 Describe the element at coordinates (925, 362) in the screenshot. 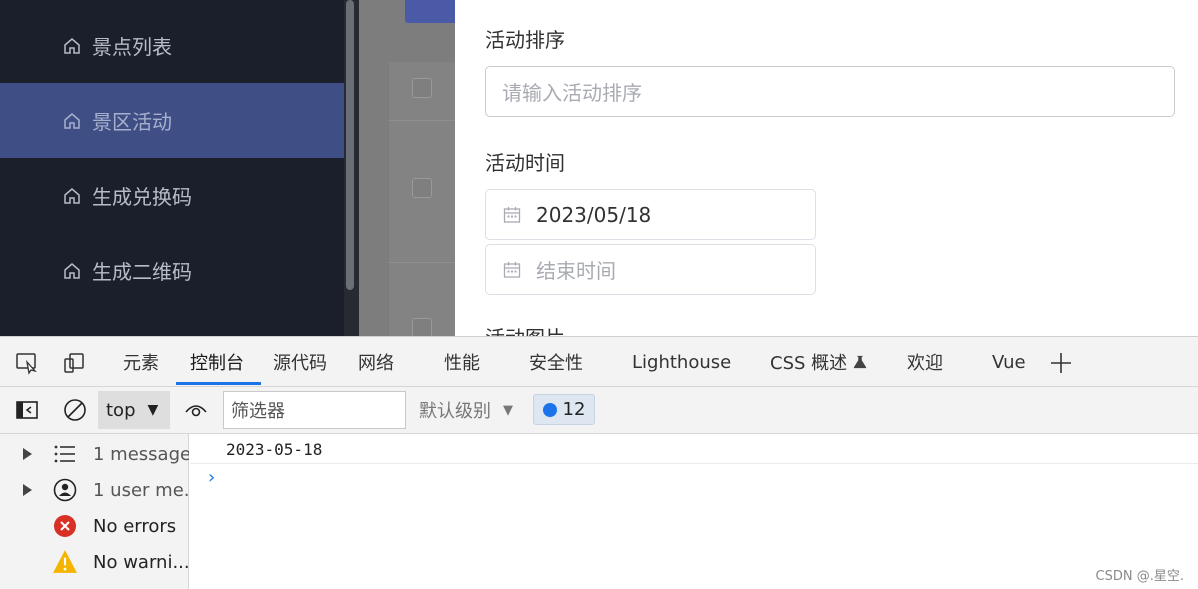

I see `tab-welcome: 欢迎` at that location.